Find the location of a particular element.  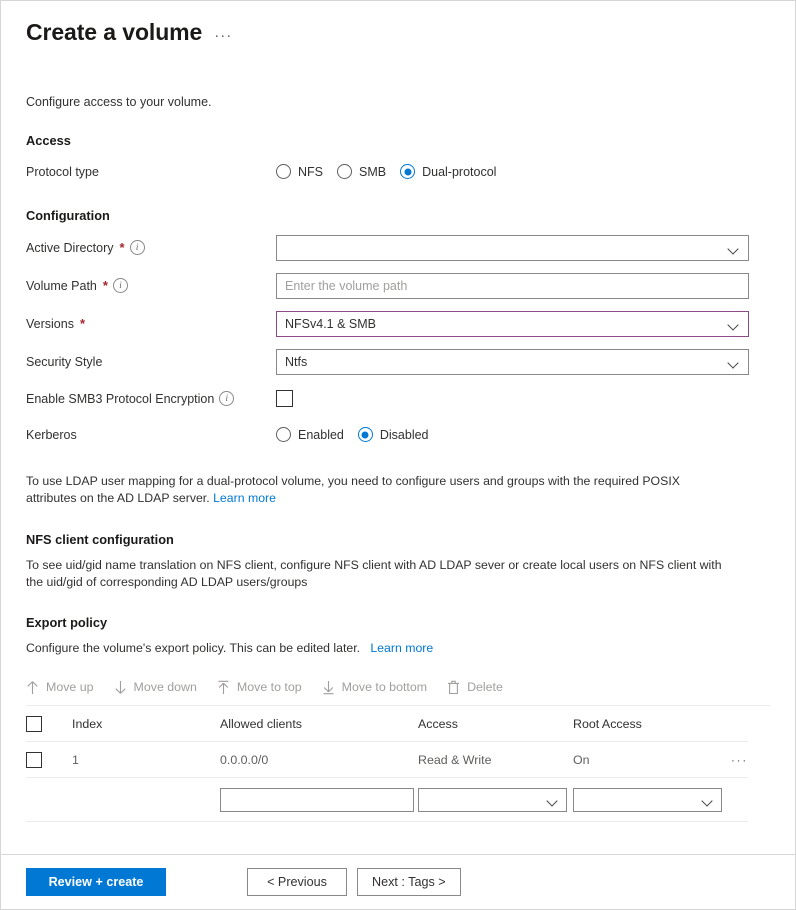

radio-indicator-dual-protocol is located at coordinates (408, 172).